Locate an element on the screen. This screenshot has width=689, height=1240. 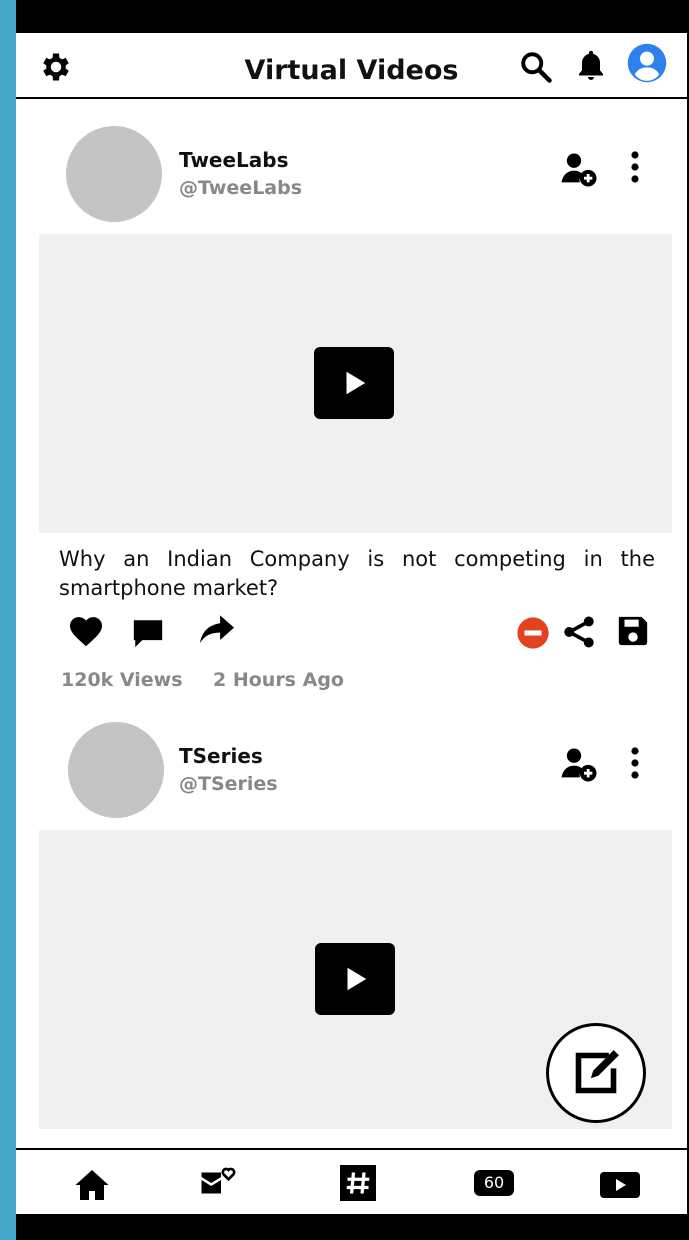
top-app-bar: Virtual Videos is located at coordinates (351, 66).